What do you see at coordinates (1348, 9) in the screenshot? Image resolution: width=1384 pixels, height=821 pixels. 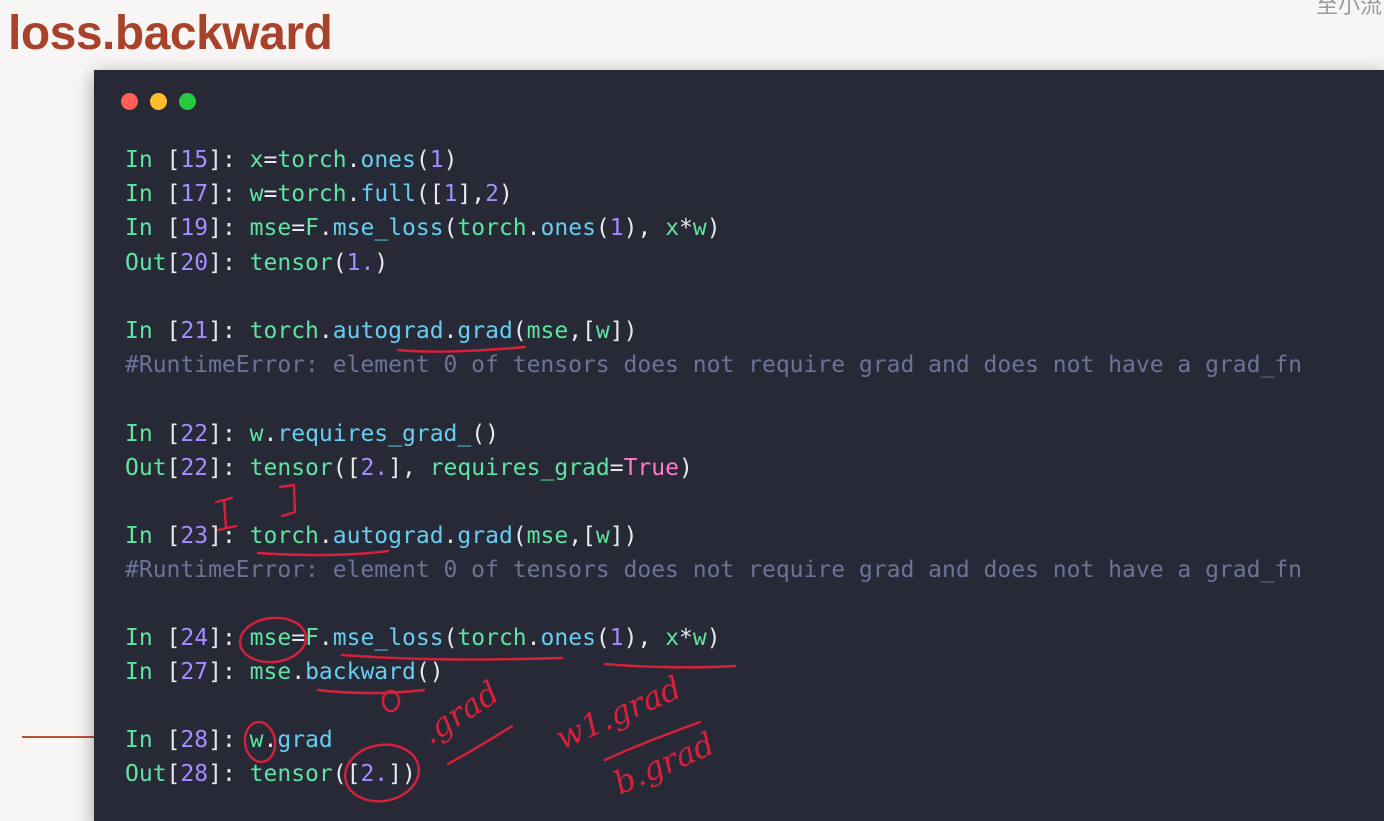 I see `corner-watermark-text: 至小流` at bounding box center [1348, 9].